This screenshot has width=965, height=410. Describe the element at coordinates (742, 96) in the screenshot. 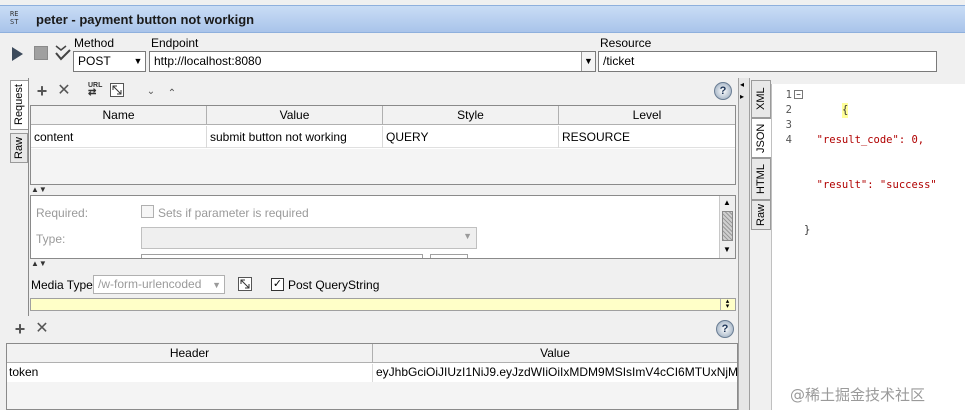

I see `collapse-right-icon: ▸` at that location.